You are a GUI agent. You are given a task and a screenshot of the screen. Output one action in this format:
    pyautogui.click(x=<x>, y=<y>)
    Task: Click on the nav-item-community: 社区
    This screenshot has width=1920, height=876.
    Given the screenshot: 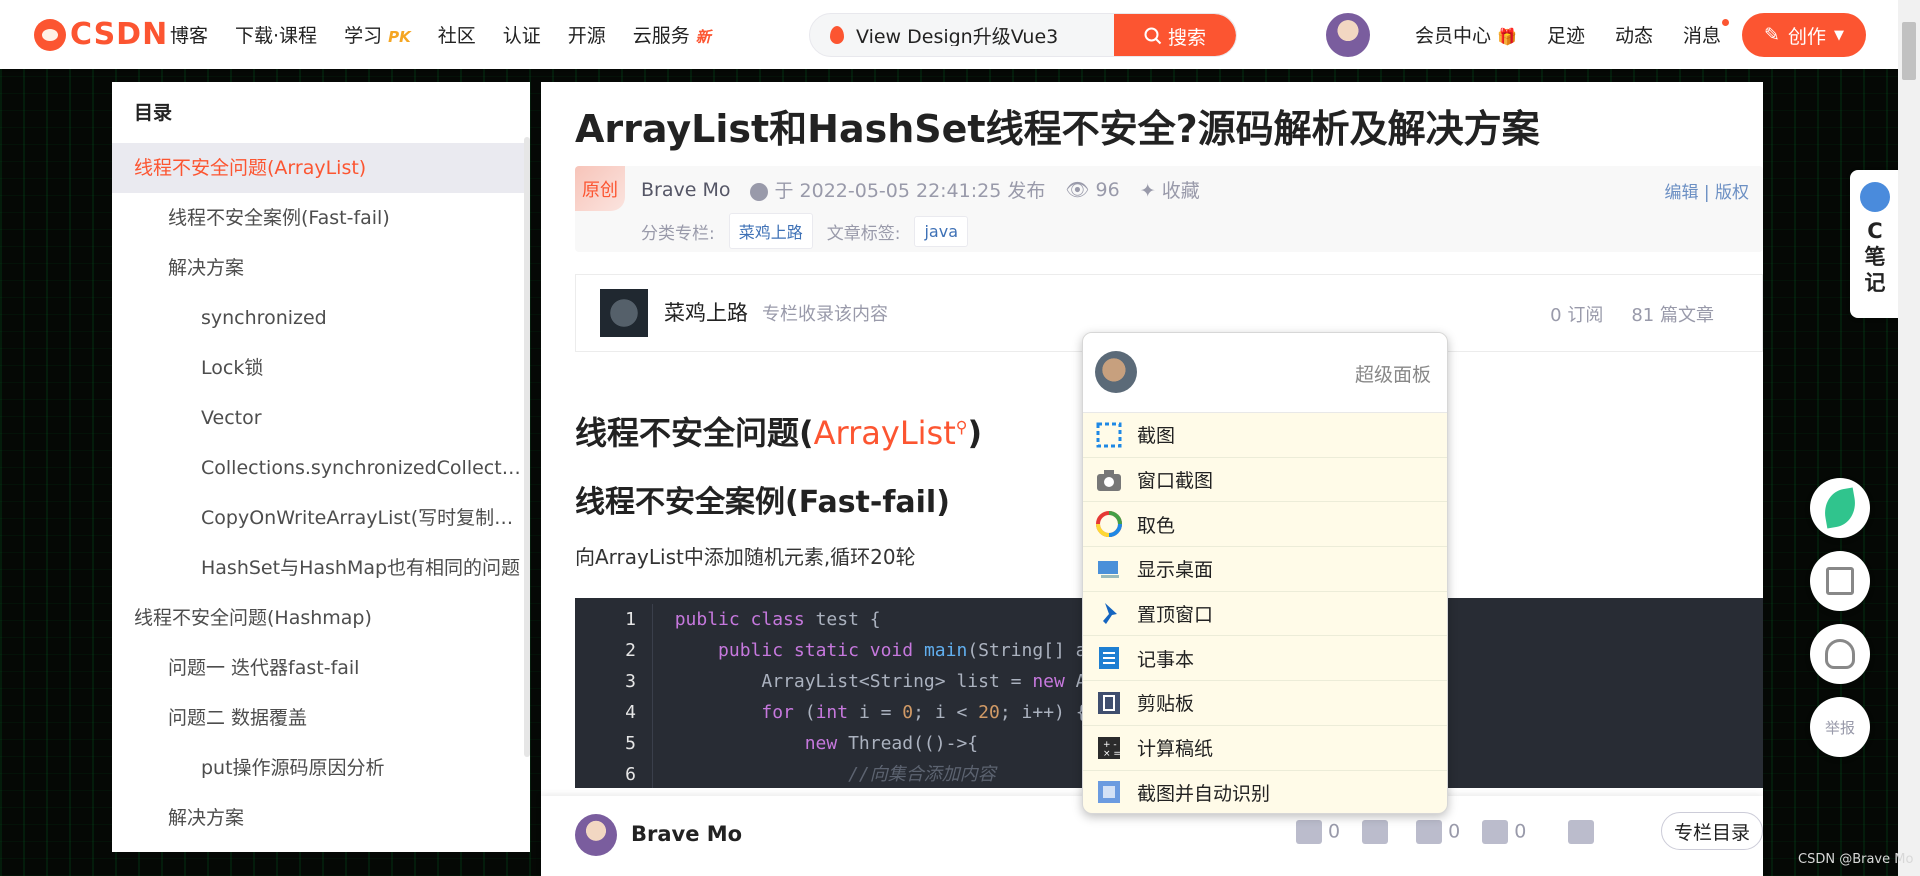 What is the action you would take?
    pyautogui.click(x=457, y=34)
    